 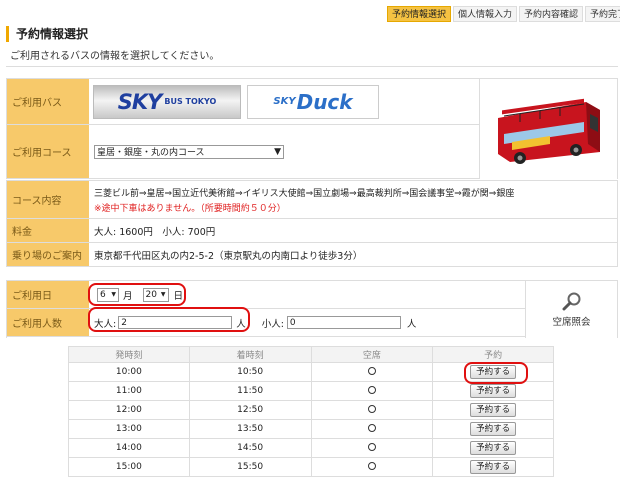 What do you see at coordinates (419, 14) in the screenshot?
I see `step-info-select: 予約情報選択` at bounding box center [419, 14].